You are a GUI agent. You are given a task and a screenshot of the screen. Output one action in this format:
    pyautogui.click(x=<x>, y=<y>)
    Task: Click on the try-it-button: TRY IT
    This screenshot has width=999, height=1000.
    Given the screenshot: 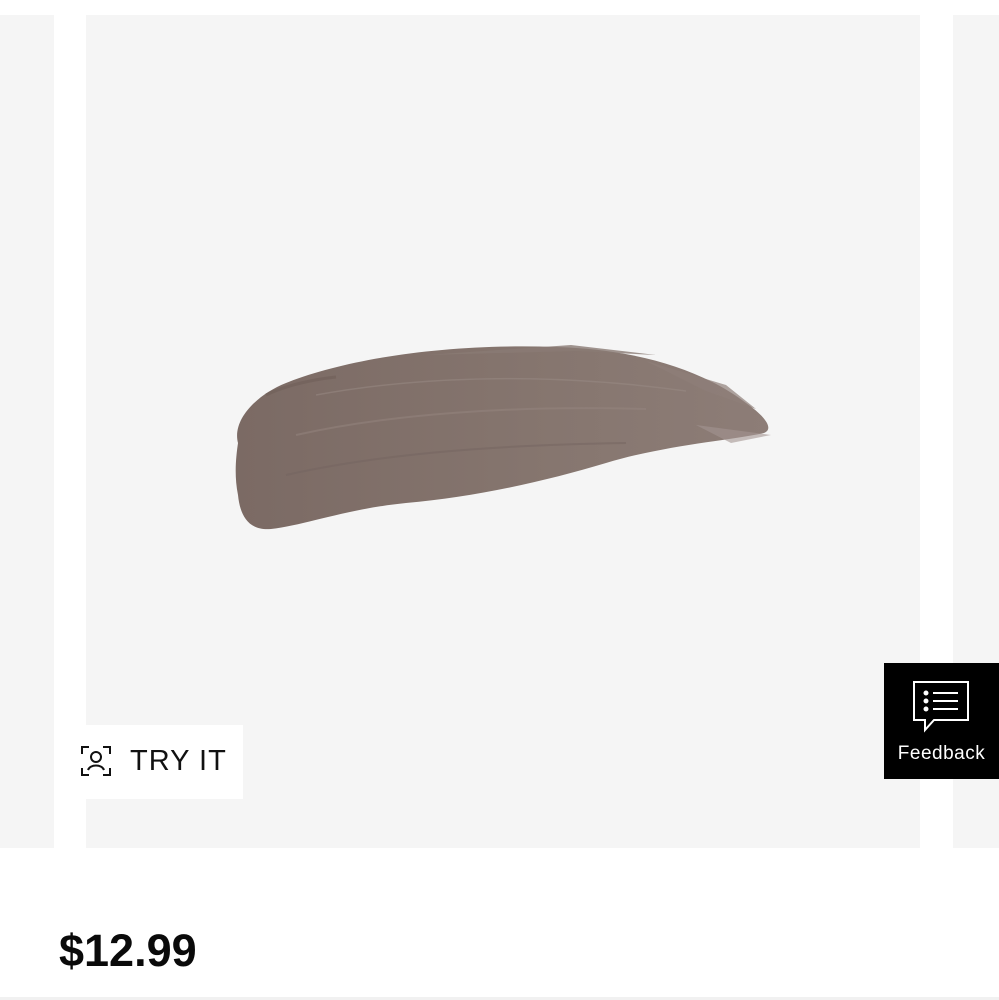 What is the action you would take?
    pyautogui.click(x=153, y=762)
    